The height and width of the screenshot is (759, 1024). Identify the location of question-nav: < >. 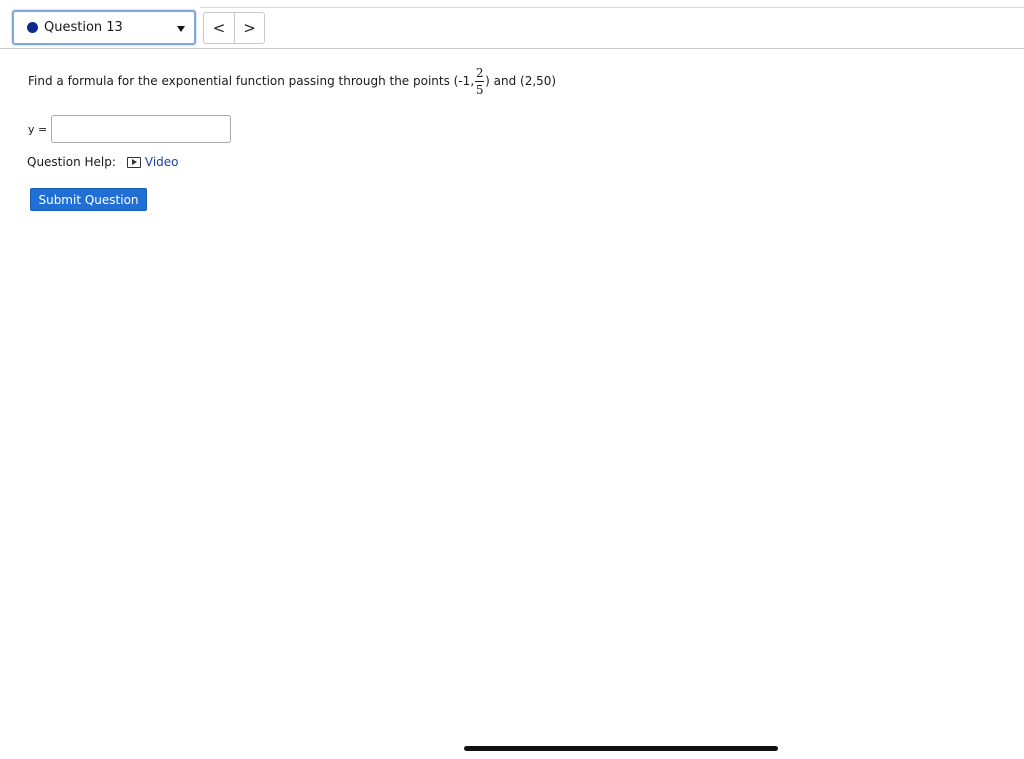
(234, 28).